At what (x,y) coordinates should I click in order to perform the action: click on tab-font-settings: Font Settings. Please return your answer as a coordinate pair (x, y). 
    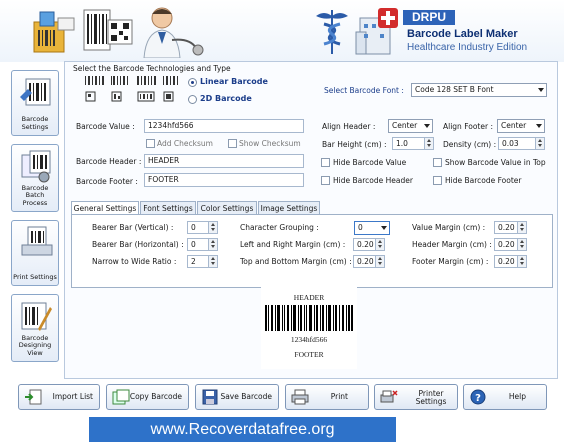
    Looking at the image, I should click on (168, 208).